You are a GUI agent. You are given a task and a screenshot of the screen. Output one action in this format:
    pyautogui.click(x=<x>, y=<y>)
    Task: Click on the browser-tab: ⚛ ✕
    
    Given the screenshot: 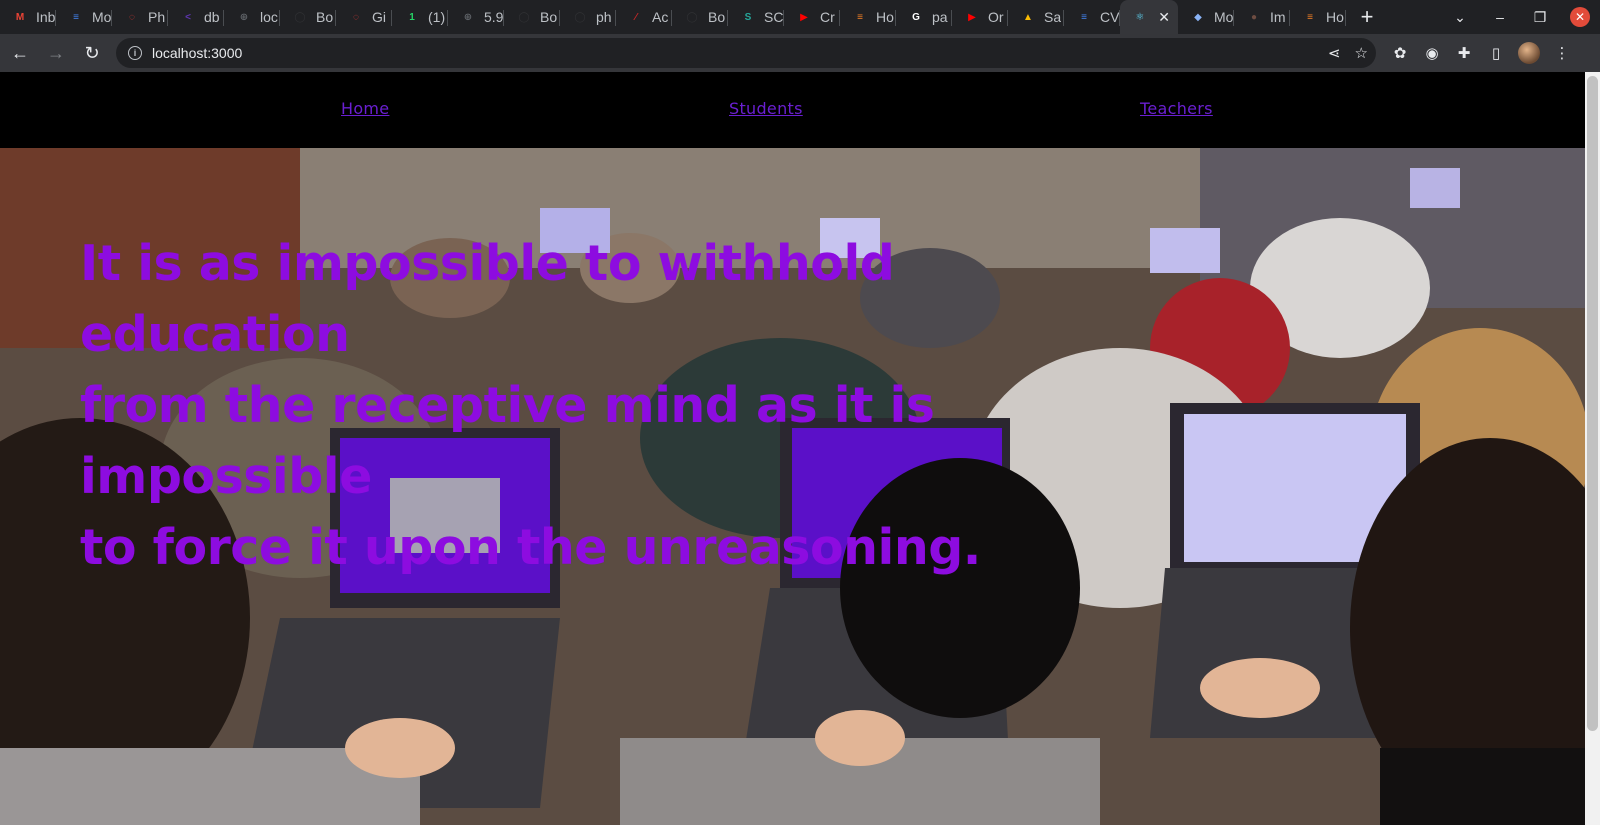 What is the action you would take?
    pyautogui.click(x=1149, y=17)
    